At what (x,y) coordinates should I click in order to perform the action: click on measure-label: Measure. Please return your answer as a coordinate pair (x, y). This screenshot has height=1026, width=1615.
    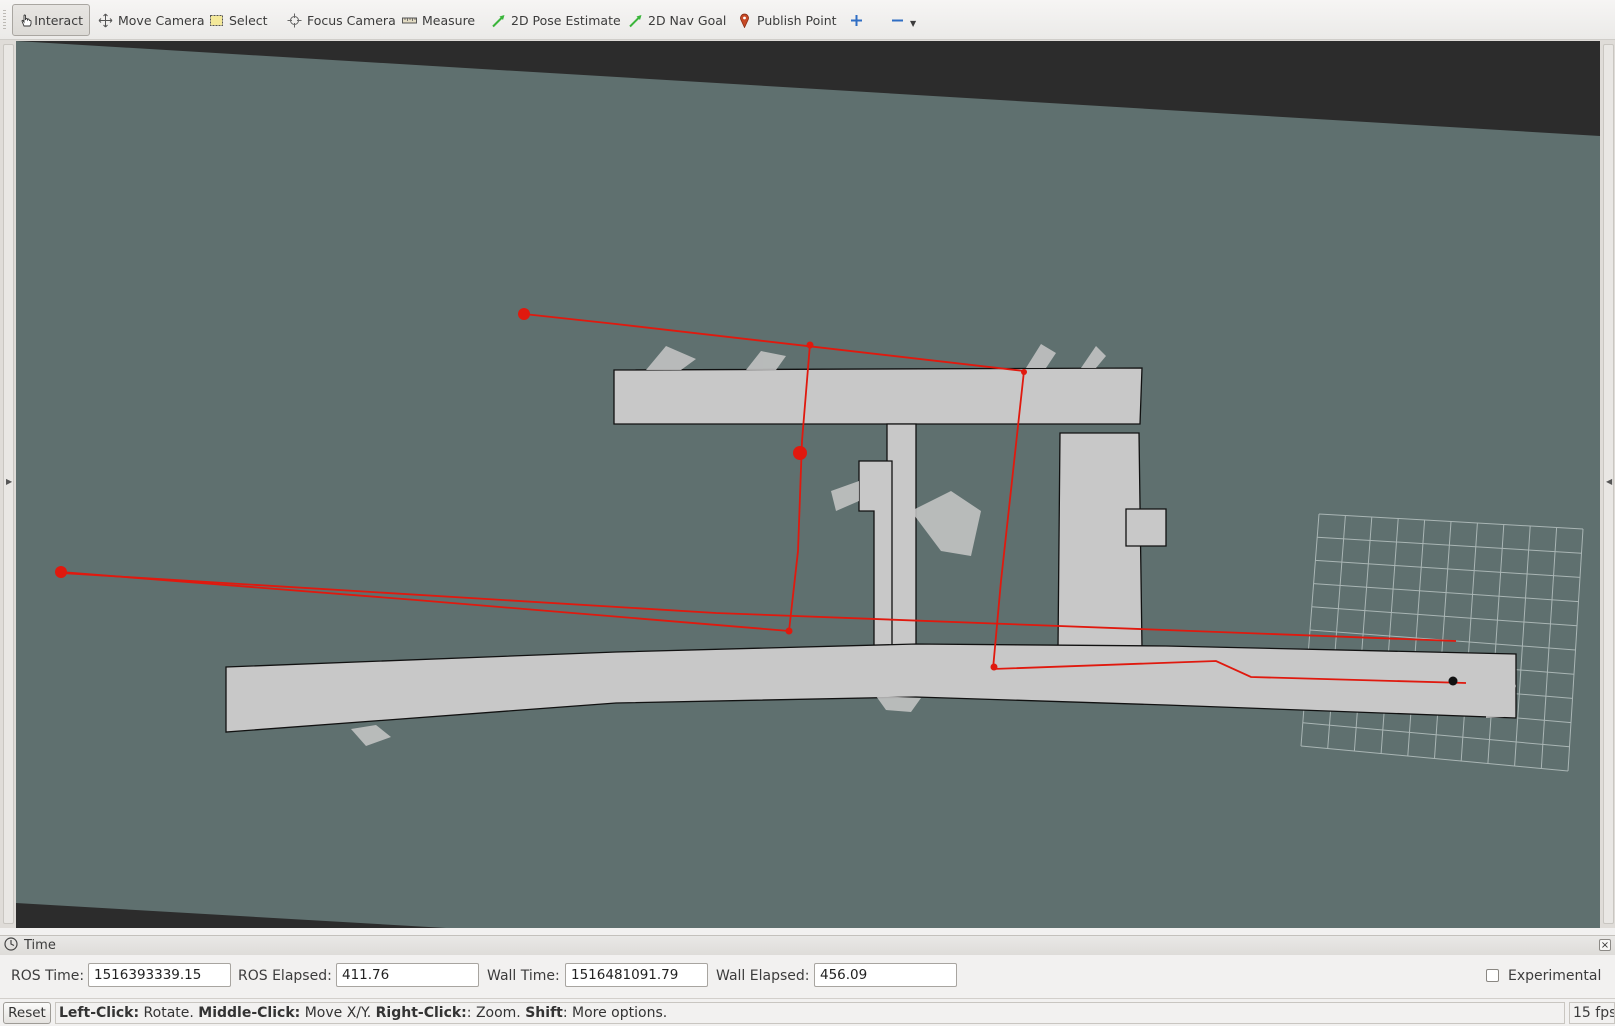
    Looking at the image, I should click on (449, 20).